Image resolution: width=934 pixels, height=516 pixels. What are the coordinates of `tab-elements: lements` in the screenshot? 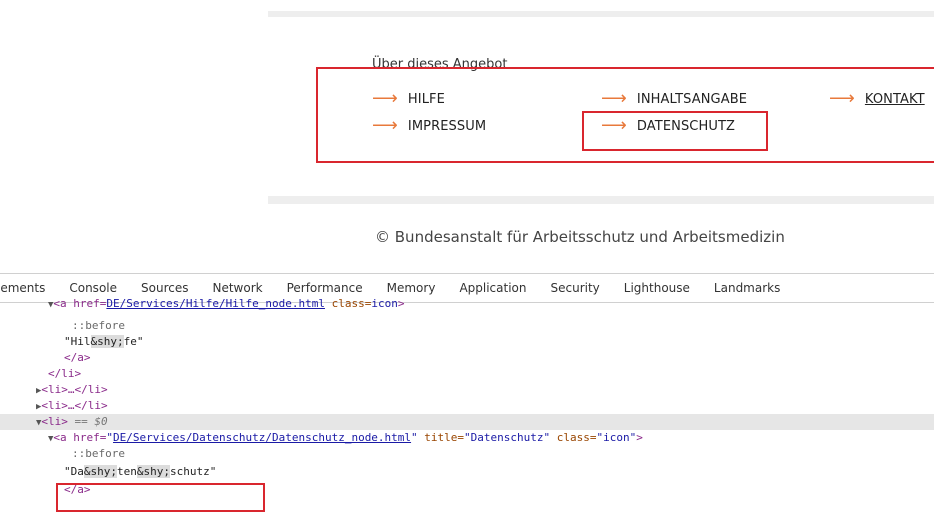 It's located at (28, 288).